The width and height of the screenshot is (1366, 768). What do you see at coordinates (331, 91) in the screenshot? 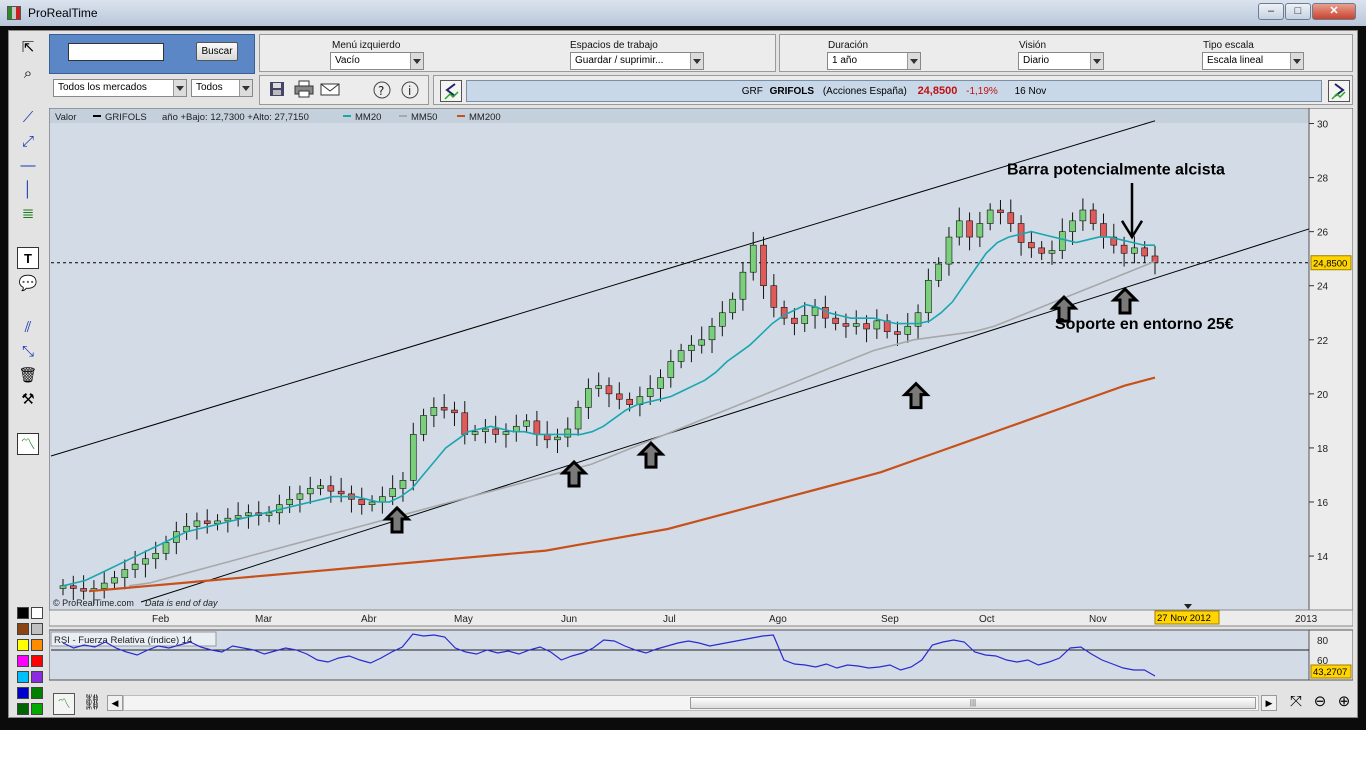
I see `email-icon` at bounding box center [331, 91].